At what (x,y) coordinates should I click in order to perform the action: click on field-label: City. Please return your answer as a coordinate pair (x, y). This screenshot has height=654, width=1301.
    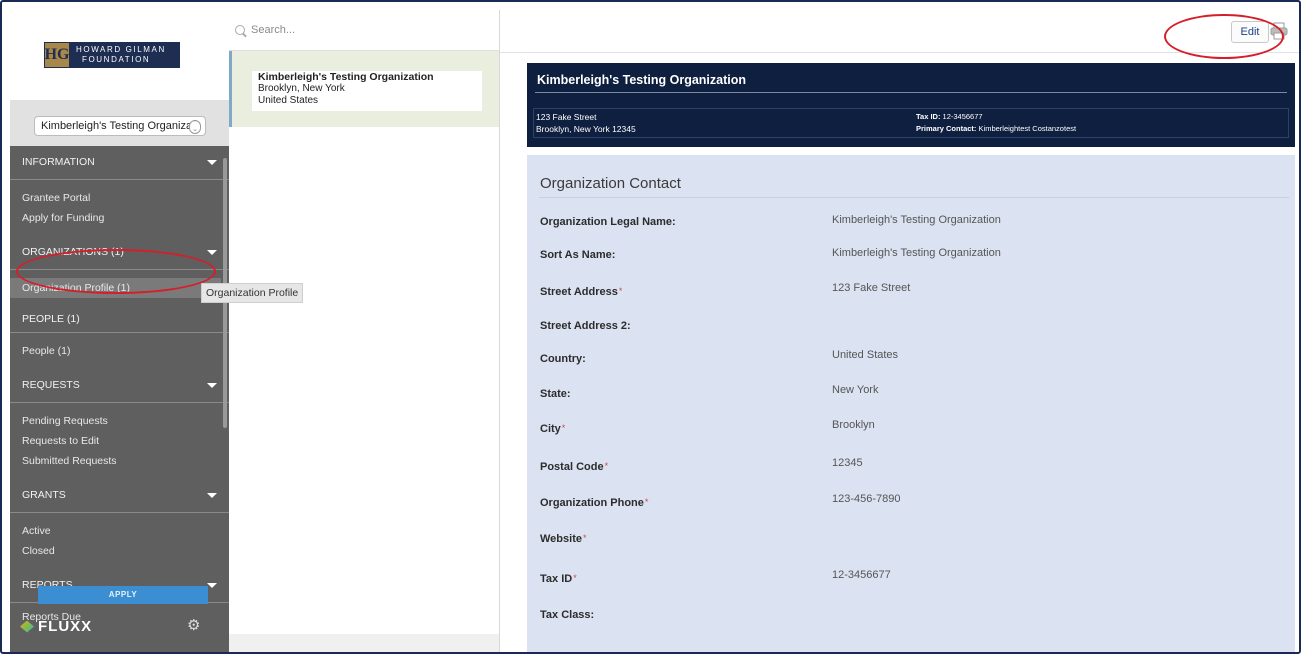
    Looking at the image, I should click on (550, 429).